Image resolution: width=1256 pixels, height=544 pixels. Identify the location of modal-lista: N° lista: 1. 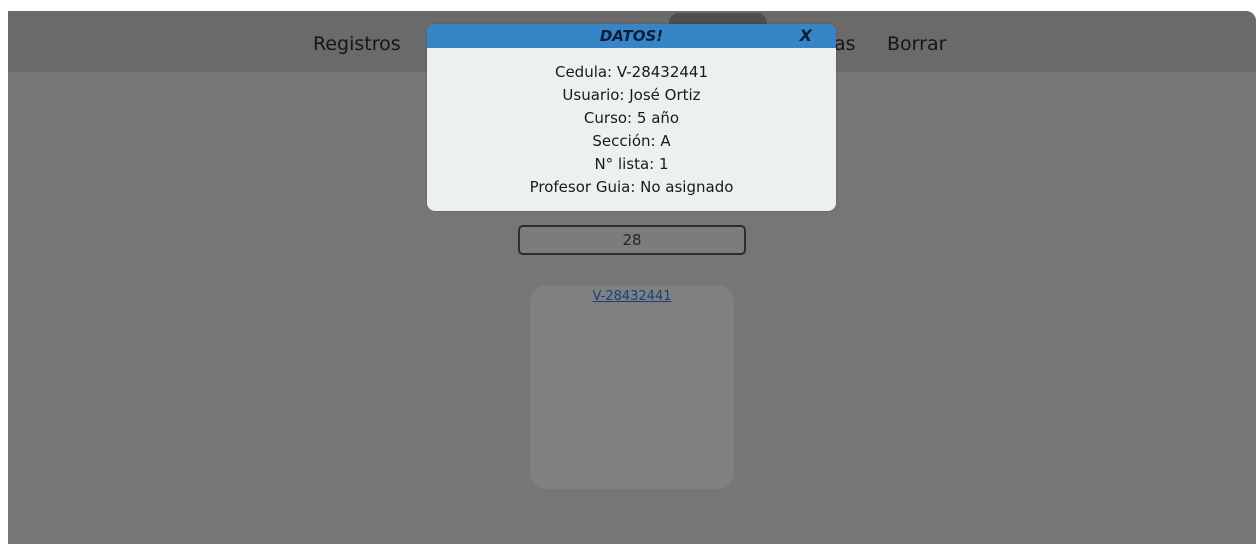
(631, 164).